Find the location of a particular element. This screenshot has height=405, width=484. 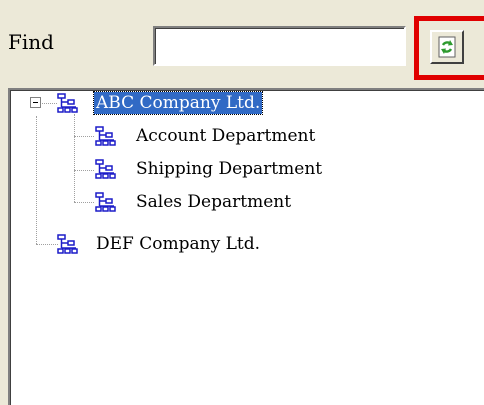

tree-node-sales-department: Sales Department is located at coordinates (213, 202).